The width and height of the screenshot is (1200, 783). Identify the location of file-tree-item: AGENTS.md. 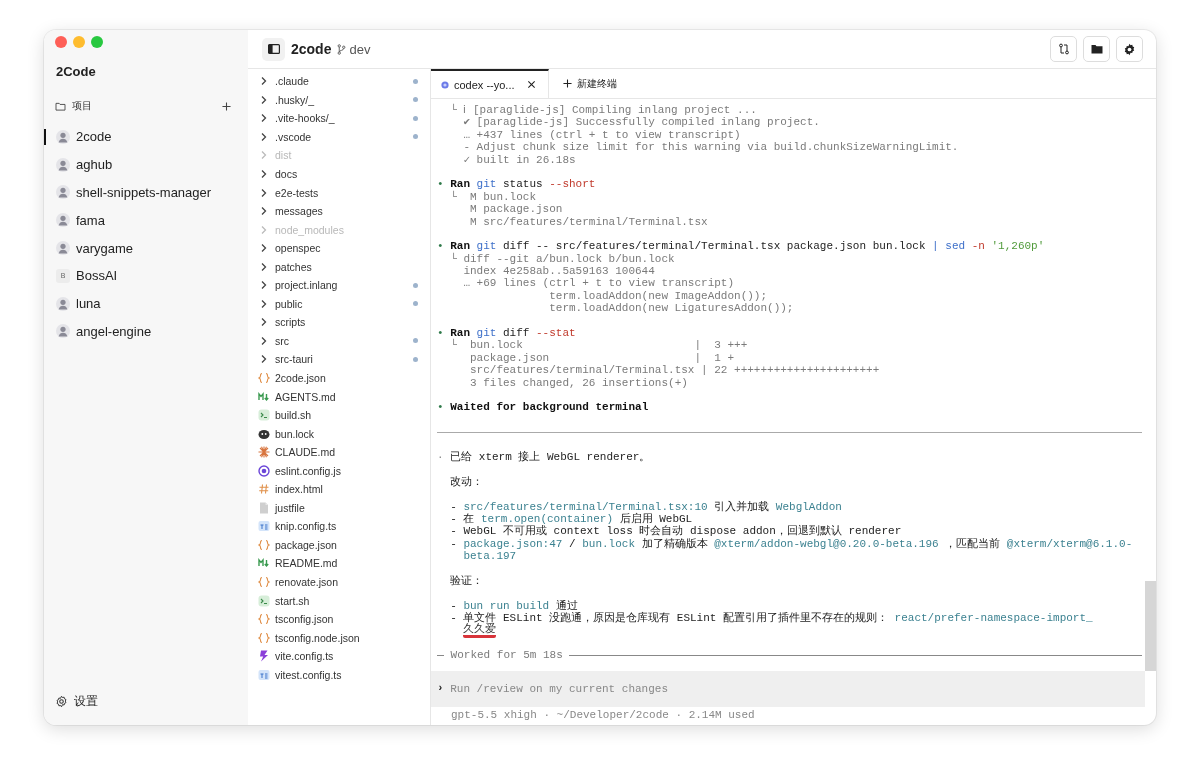
(339, 396).